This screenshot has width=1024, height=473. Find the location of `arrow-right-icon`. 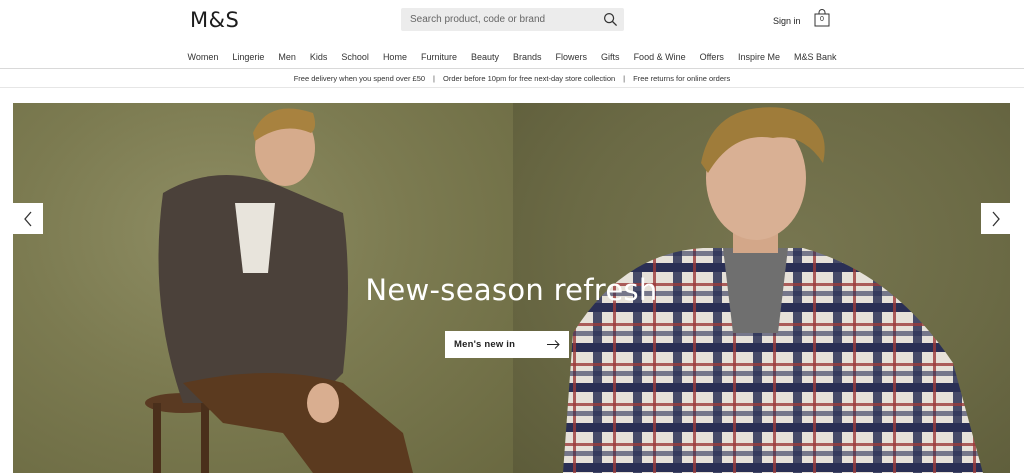

arrow-right-icon is located at coordinates (553, 344).